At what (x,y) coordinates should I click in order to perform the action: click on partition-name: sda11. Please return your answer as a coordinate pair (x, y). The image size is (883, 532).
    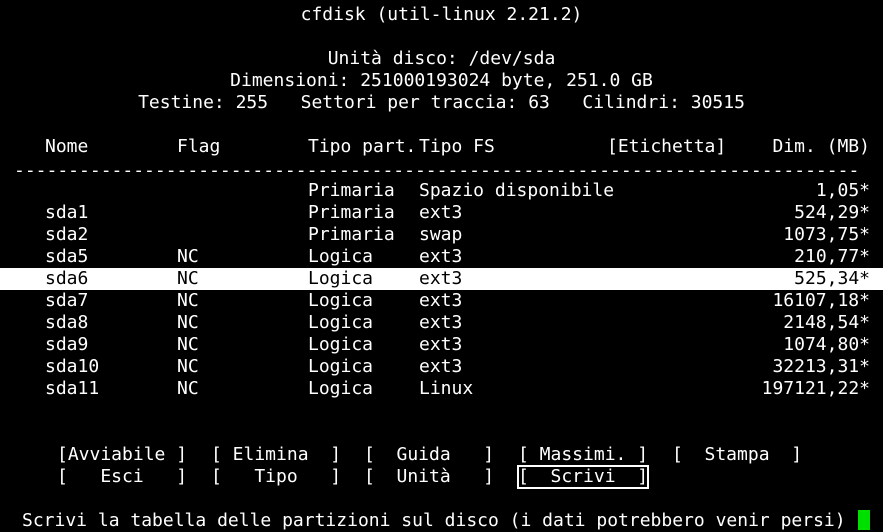
    Looking at the image, I should click on (72, 388).